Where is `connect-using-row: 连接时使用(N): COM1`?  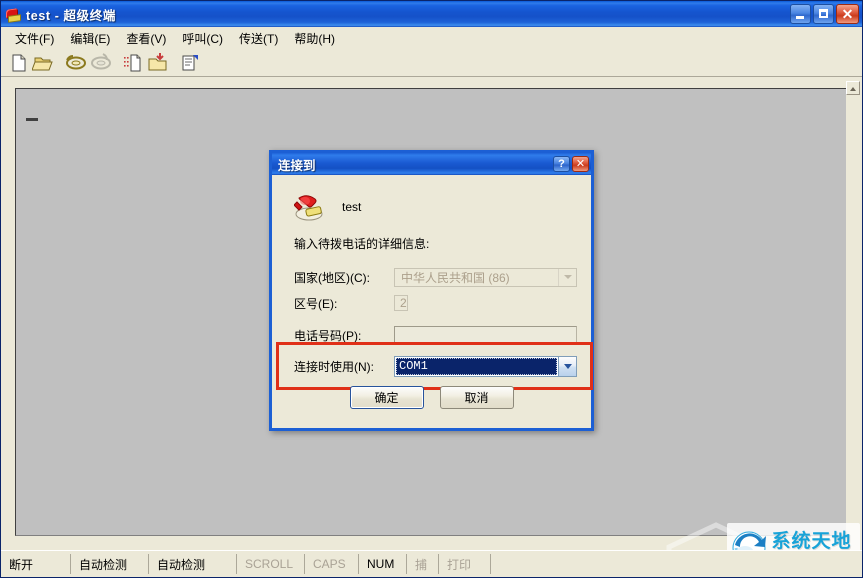
connect-using-row: 连接时使用(N): COM1 is located at coordinates (435, 366).